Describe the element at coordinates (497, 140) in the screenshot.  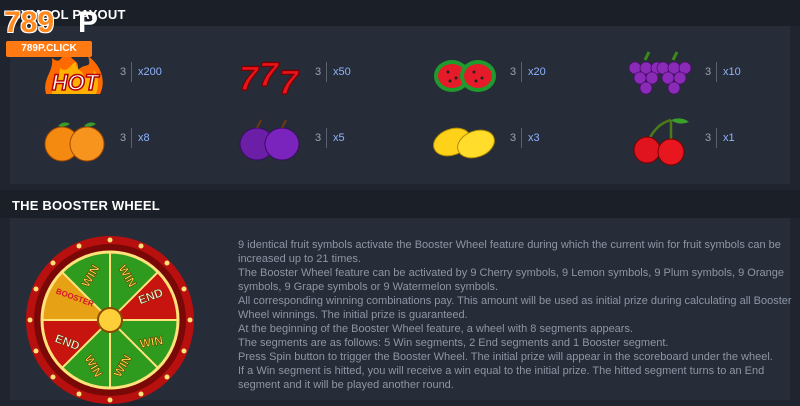
I see `payout-item-lemon: 3 x3` at that location.